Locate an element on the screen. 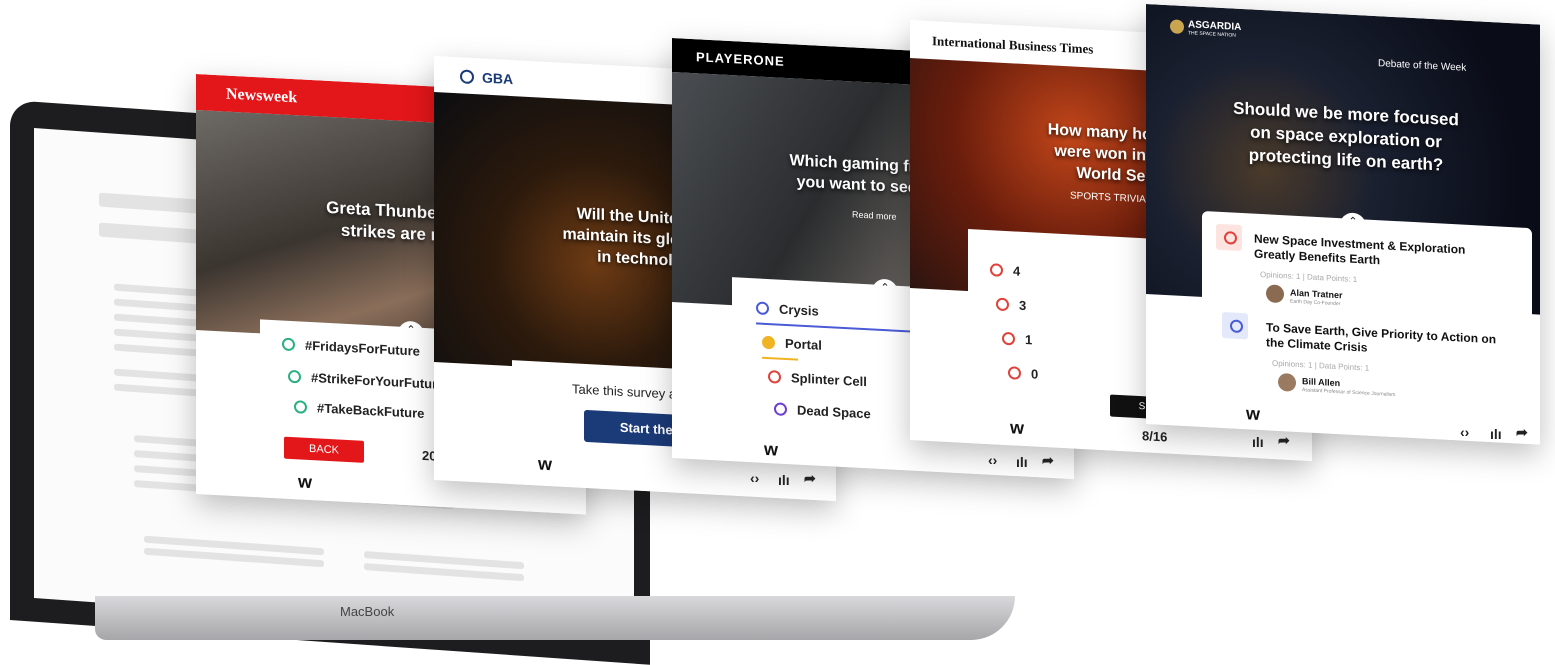  macbook-label: MacBook is located at coordinates (367, 611).